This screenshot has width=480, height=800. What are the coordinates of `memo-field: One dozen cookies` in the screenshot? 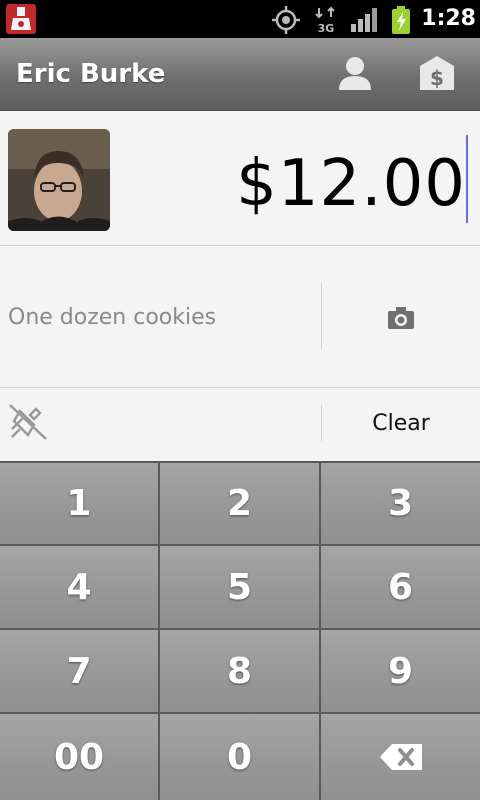 It's located at (112, 318).